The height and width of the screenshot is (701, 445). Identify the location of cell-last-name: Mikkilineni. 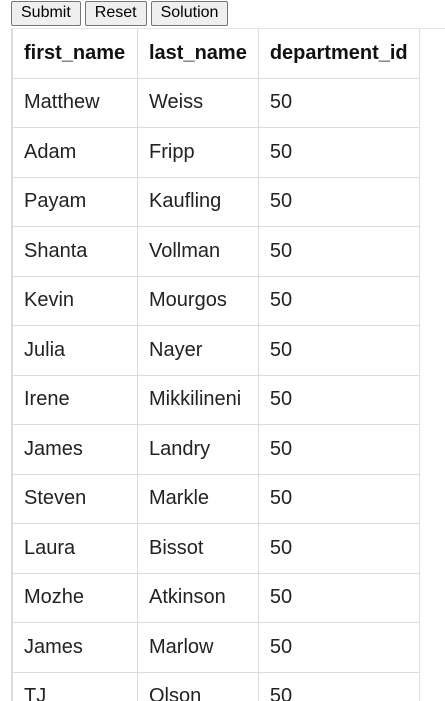
(198, 399).